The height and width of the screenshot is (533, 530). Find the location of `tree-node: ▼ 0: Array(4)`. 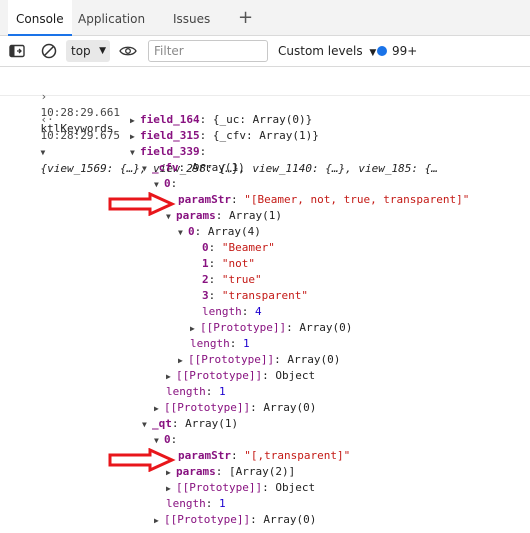

tree-node: ▼ 0: Array(4) is located at coordinates (219, 232).